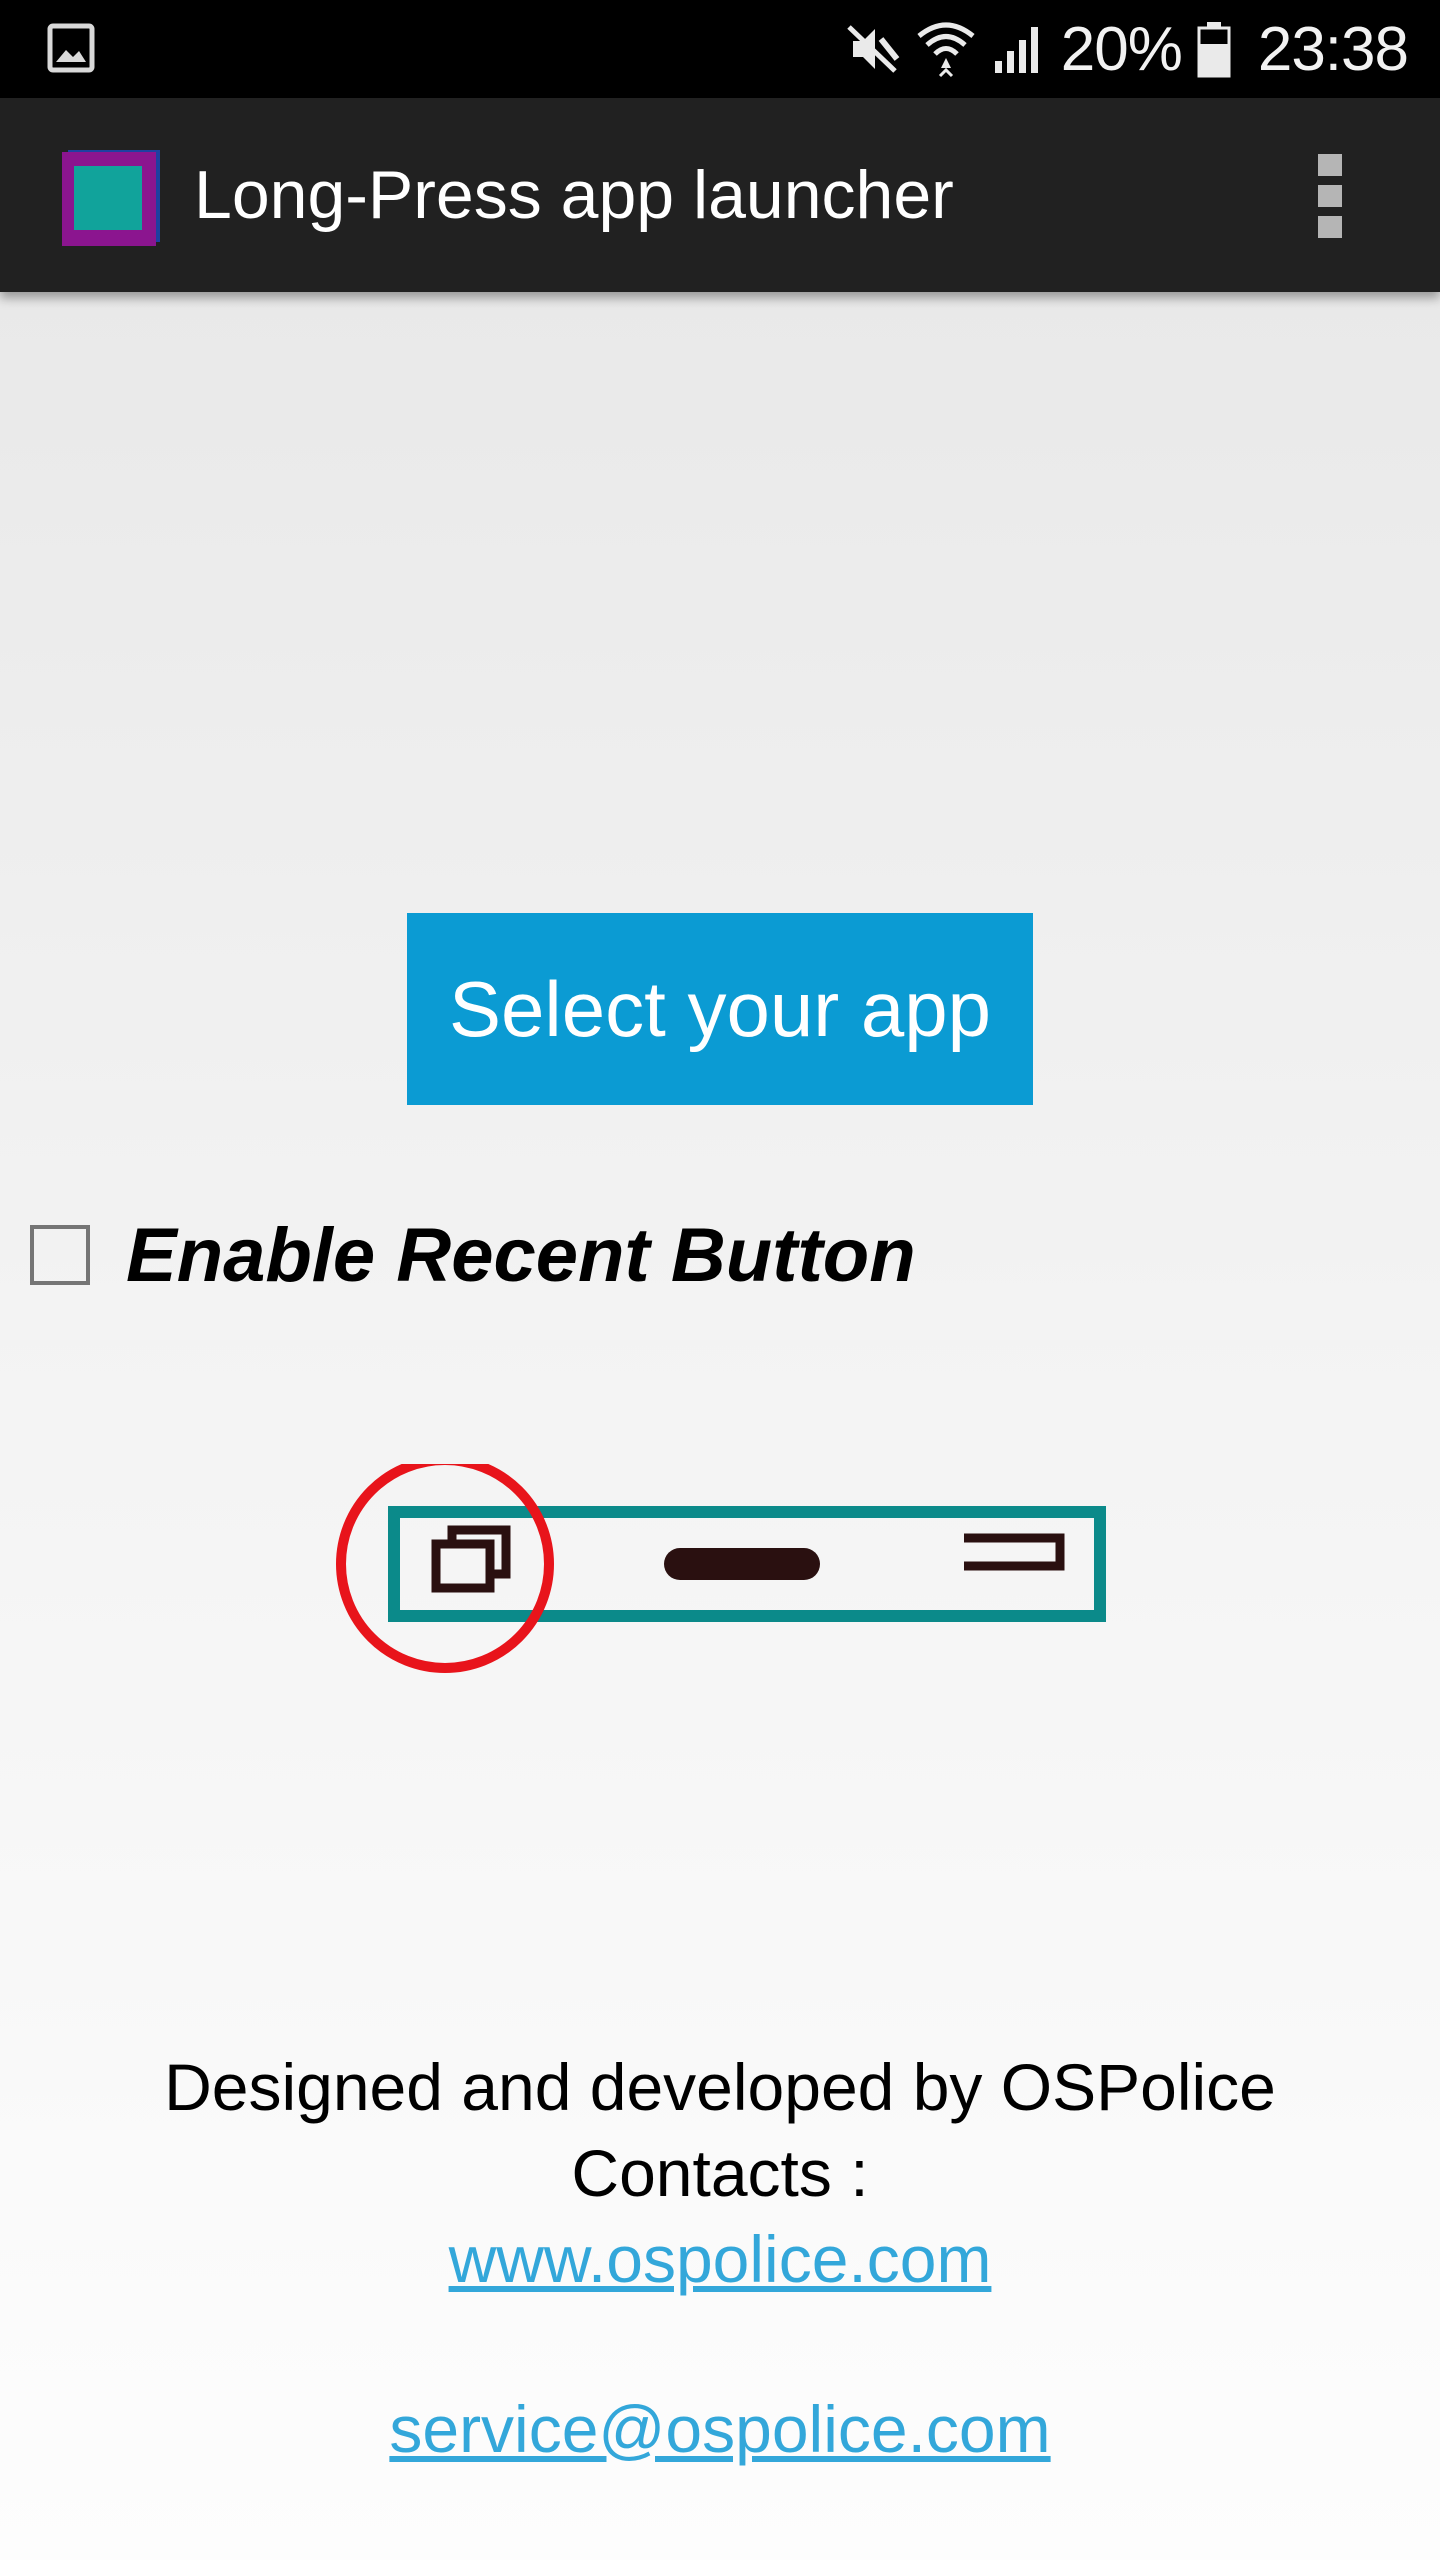 Image resolution: width=1440 pixels, height=2560 pixels. What do you see at coordinates (1016, 50) in the screenshot?
I see `signal-icon` at bounding box center [1016, 50].